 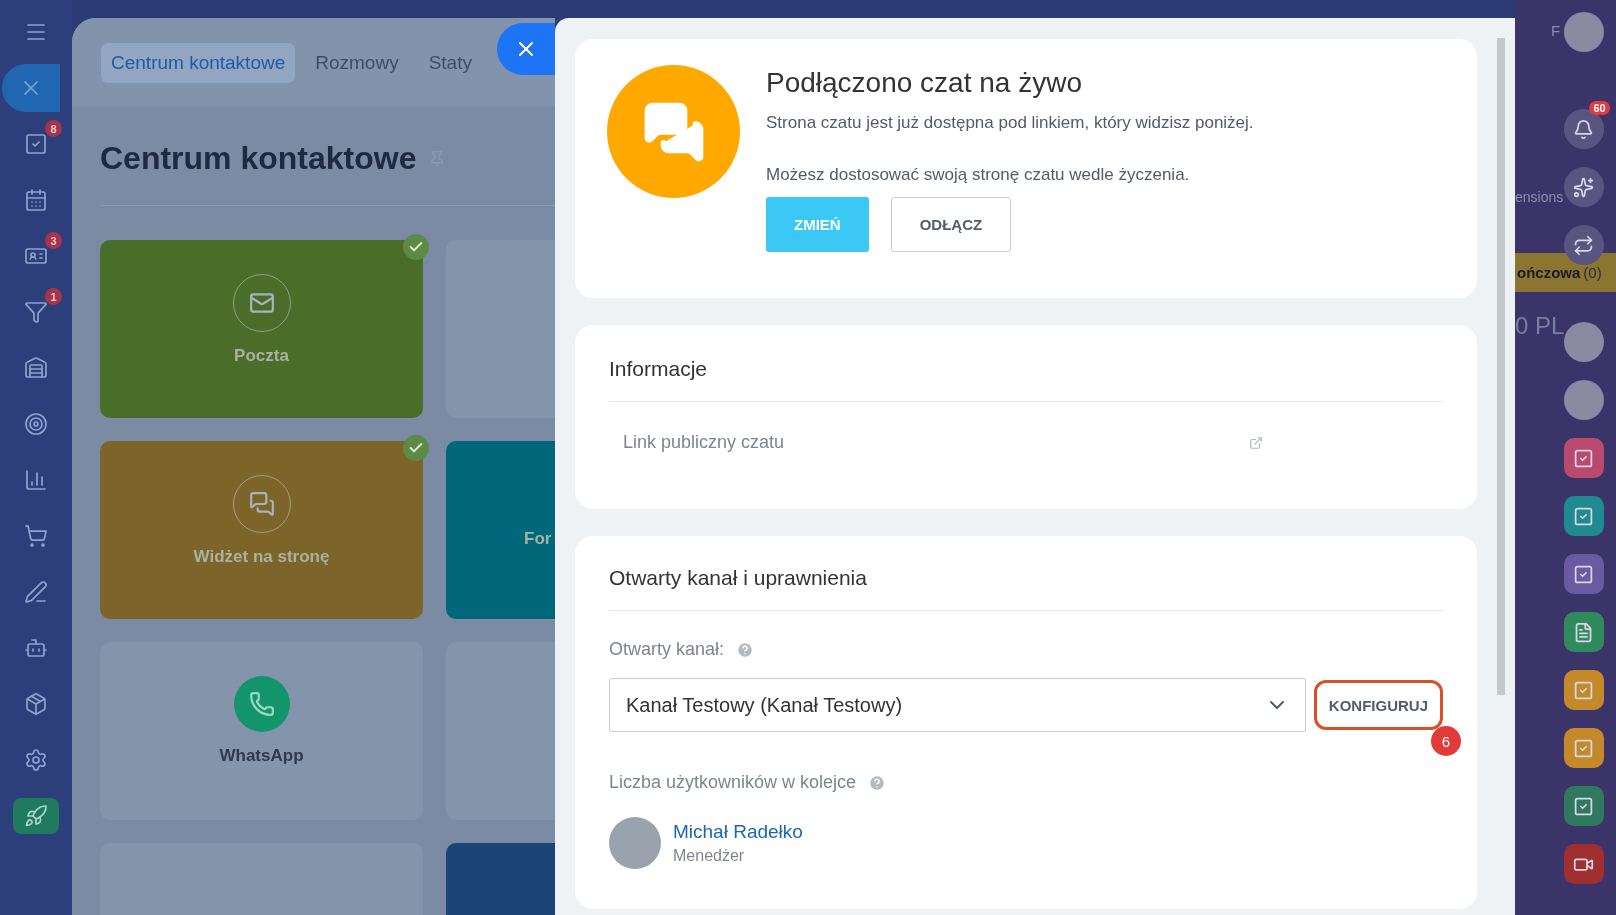 What do you see at coordinates (709, 856) in the screenshot?
I see `user-role: Menedżer` at bounding box center [709, 856].